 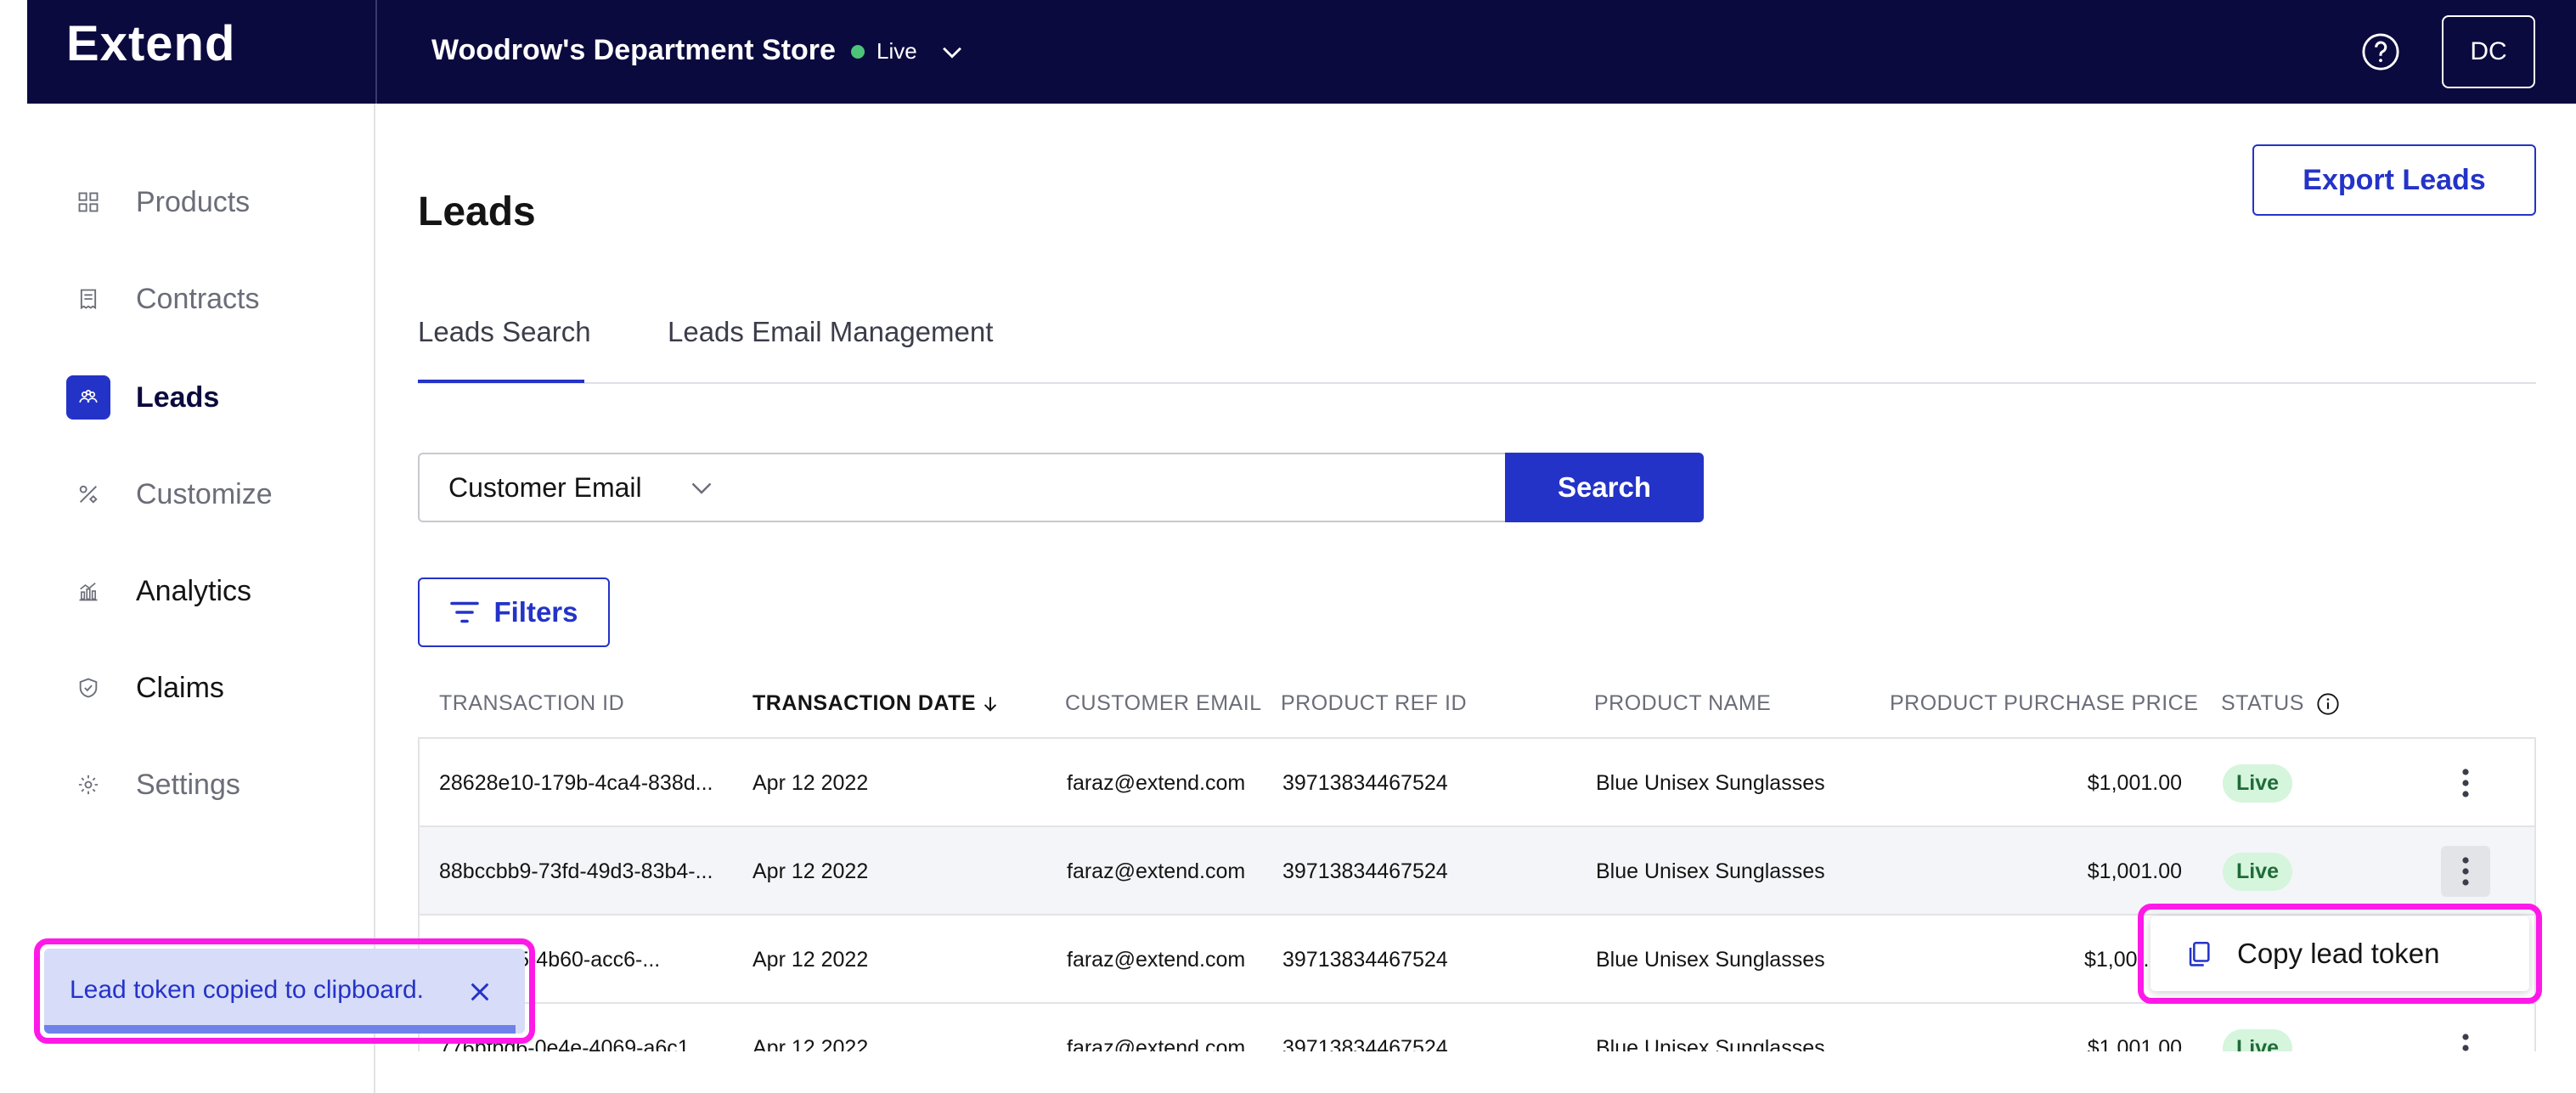 What do you see at coordinates (1477, 383) in the screenshot?
I see `tabs-divider` at bounding box center [1477, 383].